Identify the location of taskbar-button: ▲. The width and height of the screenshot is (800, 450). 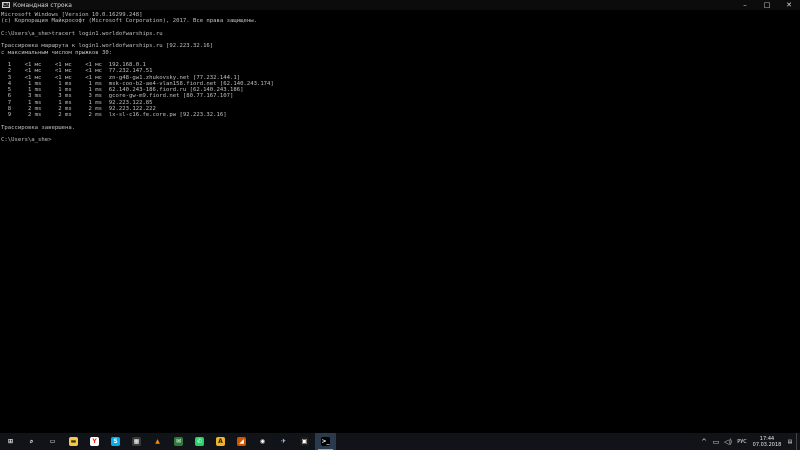
(157, 441).